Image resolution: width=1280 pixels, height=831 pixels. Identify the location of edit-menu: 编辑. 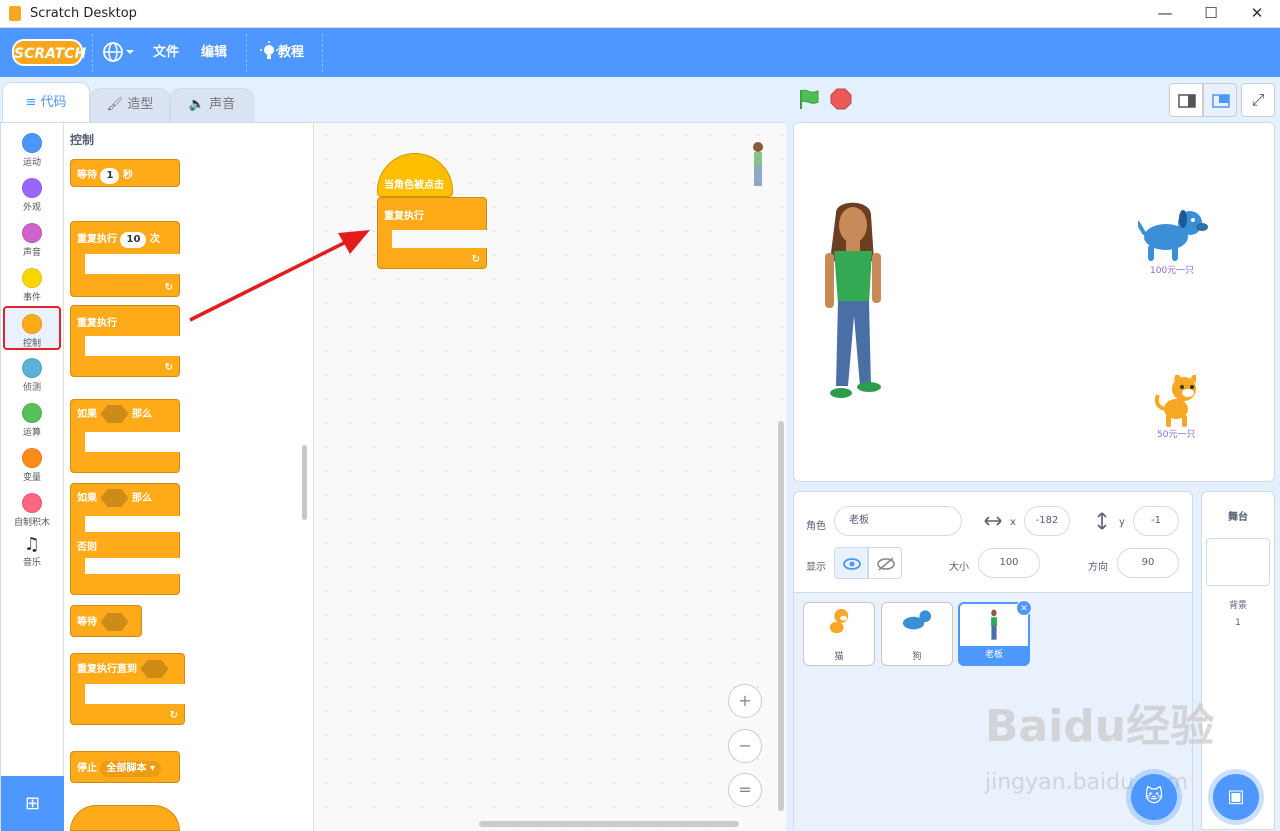
(214, 52).